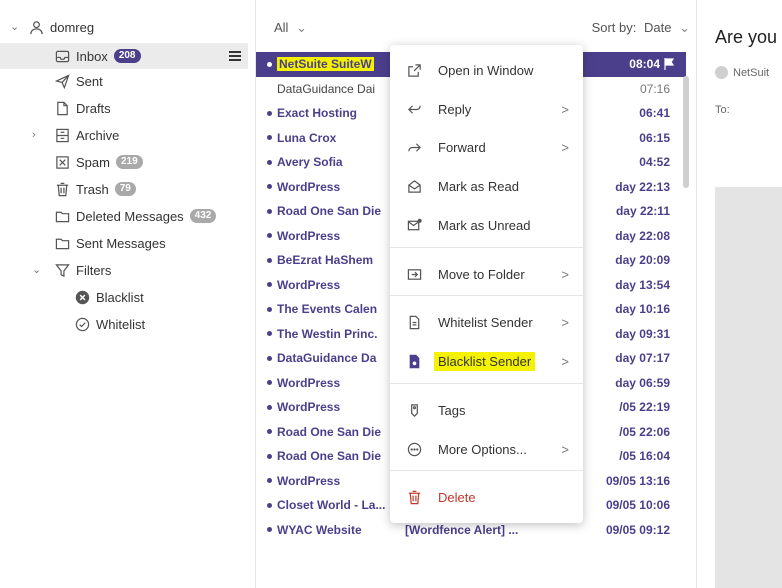 The width and height of the screenshot is (782, 588). What do you see at coordinates (325, 260) in the screenshot?
I see `message-sender: BeEzrat HaShem` at bounding box center [325, 260].